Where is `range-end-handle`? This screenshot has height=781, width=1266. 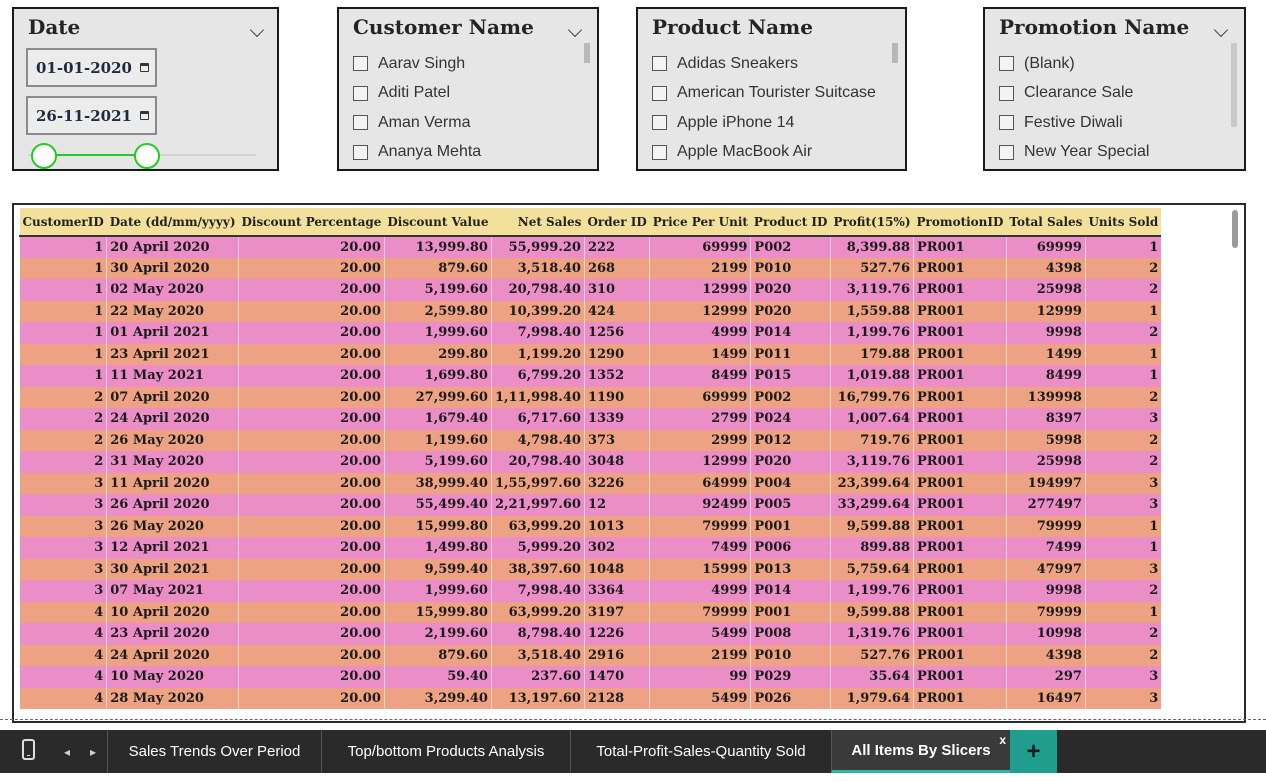
range-end-handle is located at coordinates (146, 156).